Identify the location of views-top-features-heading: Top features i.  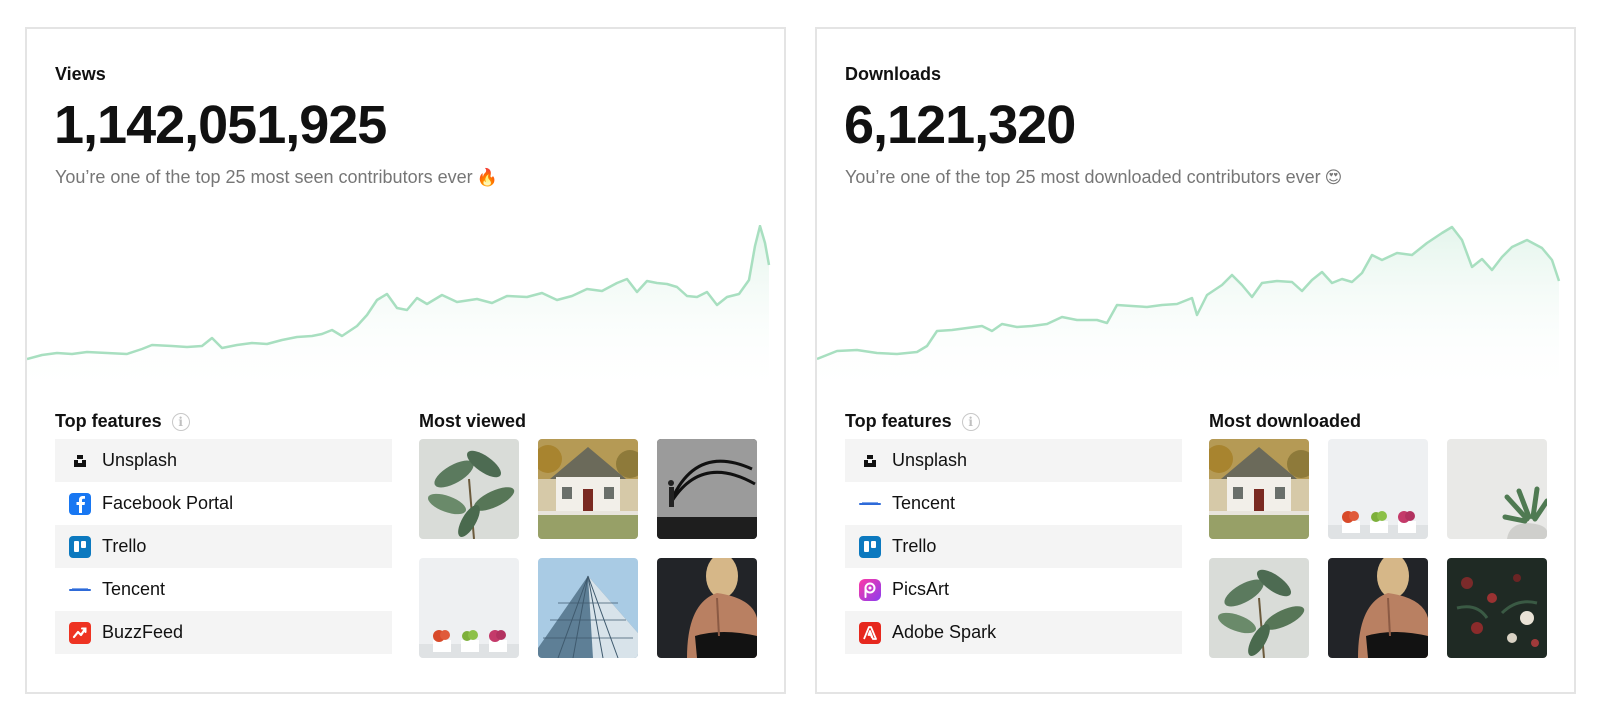
(122, 421).